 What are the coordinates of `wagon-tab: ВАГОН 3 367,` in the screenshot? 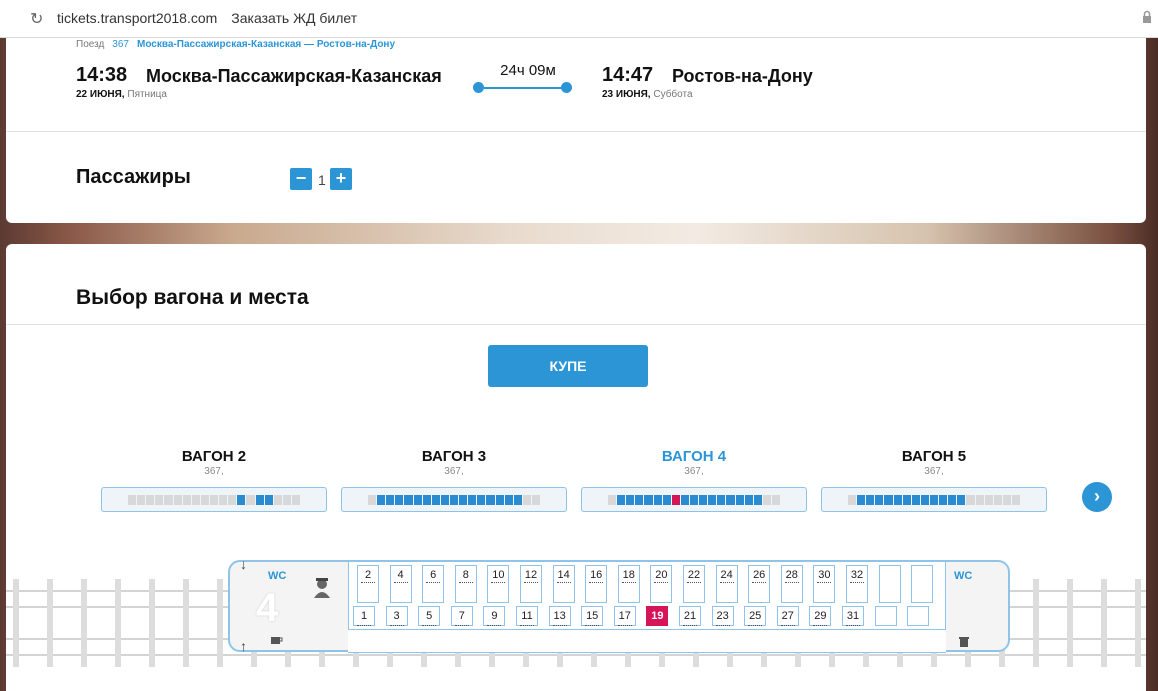 It's located at (454, 480).